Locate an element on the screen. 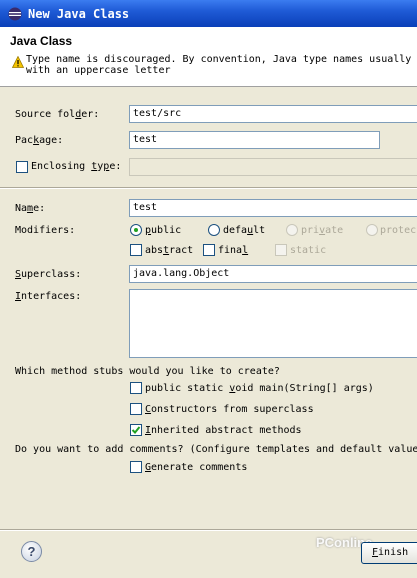 This screenshot has width=417, height=578. main-method-label: public static void main(String[] args) is located at coordinates (259, 388).